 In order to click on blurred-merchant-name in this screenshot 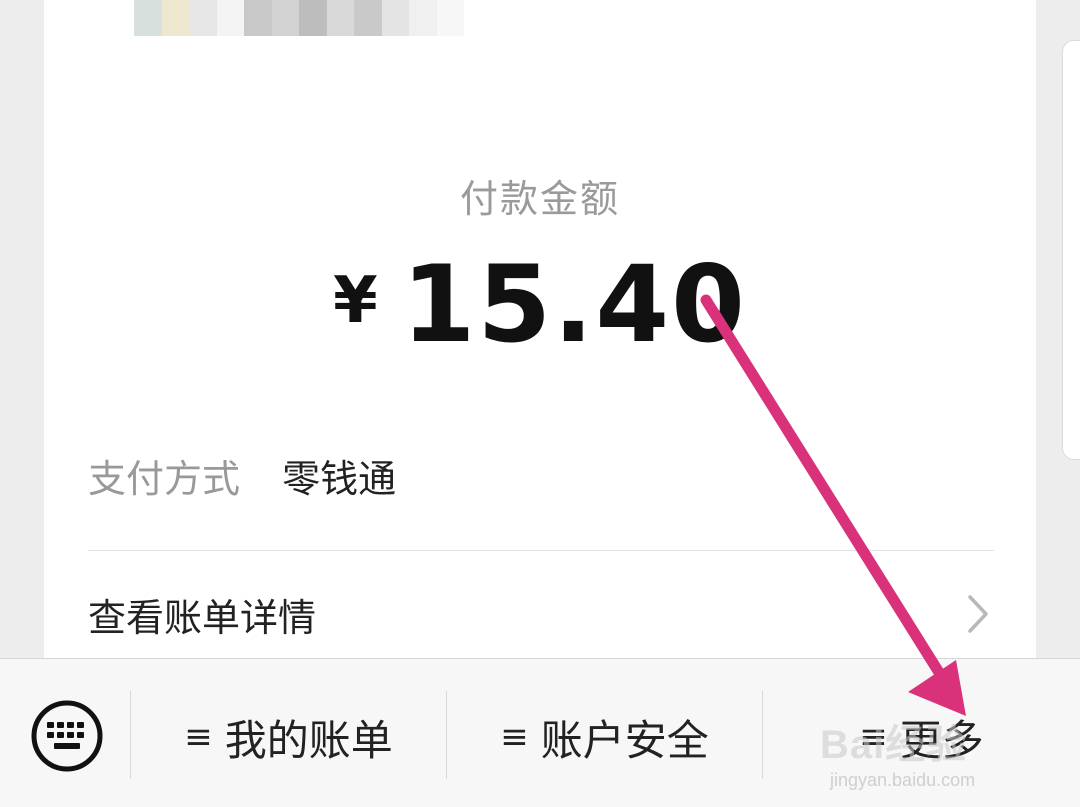, I will do `click(299, 18)`.